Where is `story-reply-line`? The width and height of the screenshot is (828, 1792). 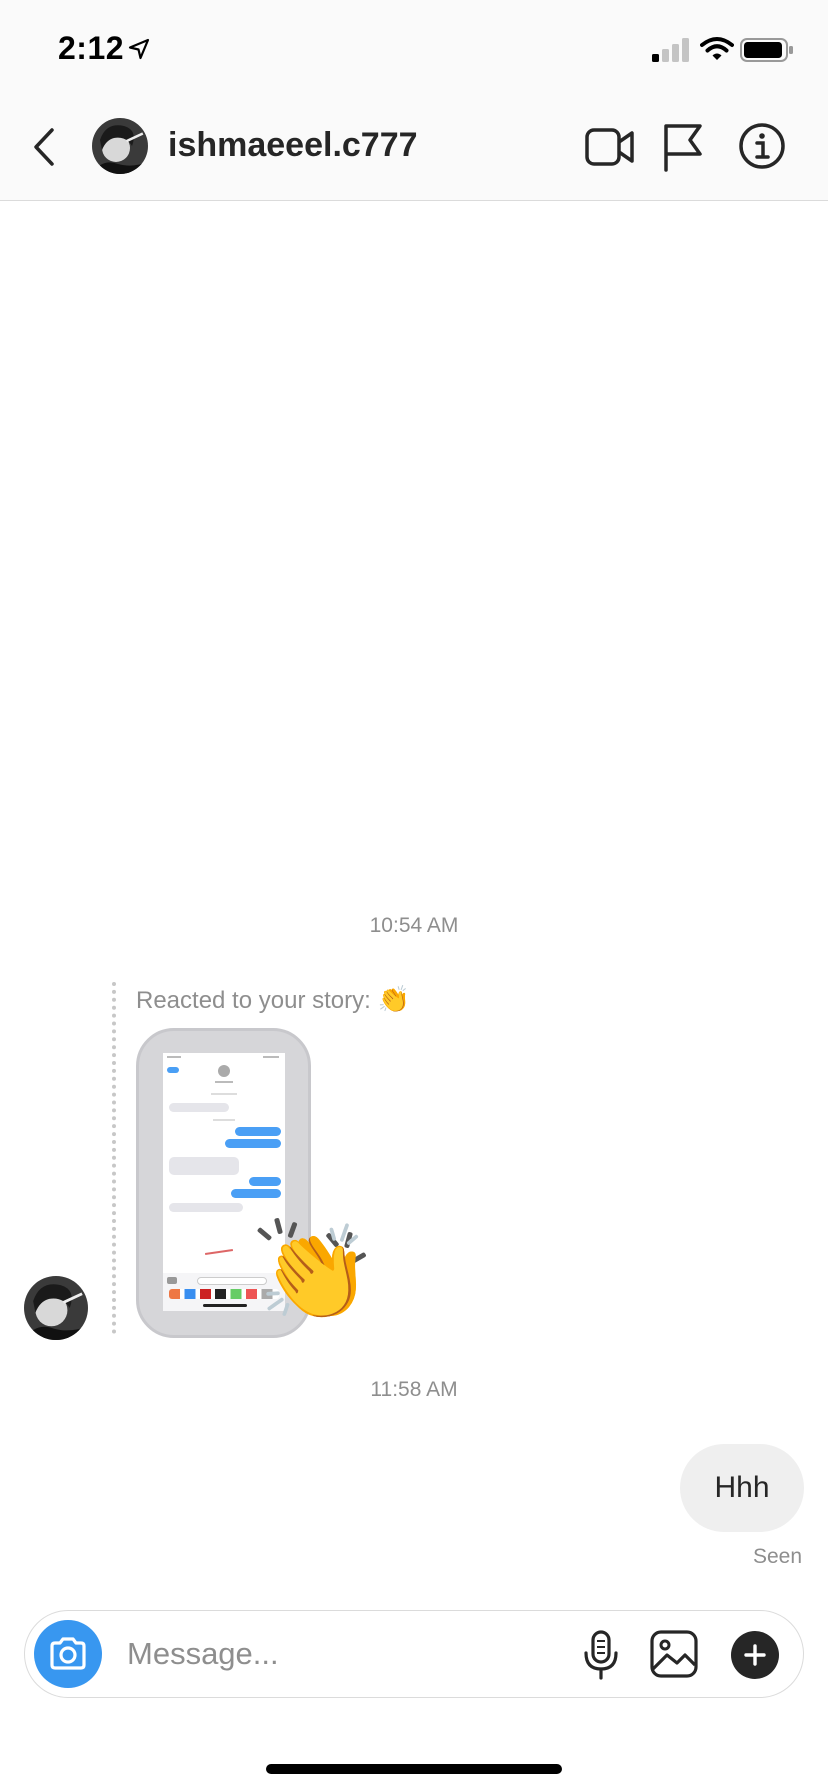
story-reply-line is located at coordinates (114, 1158).